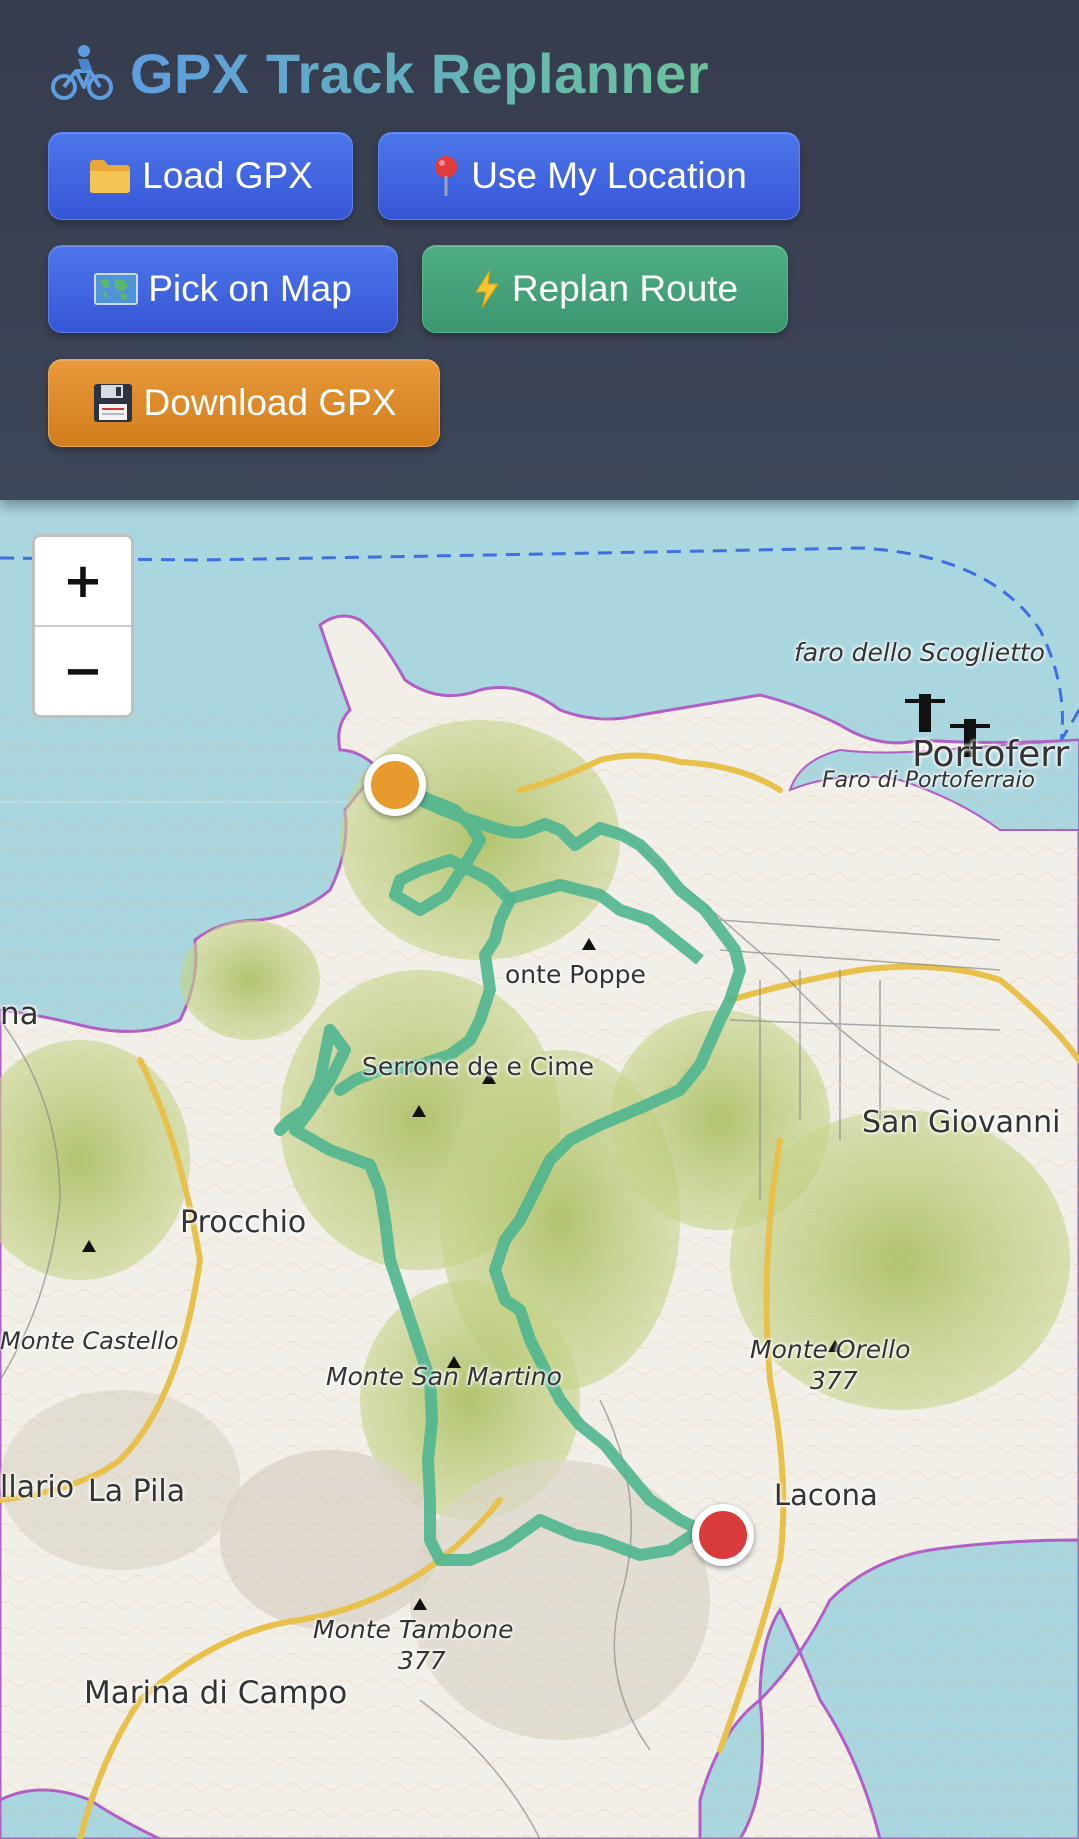 This screenshot has width=1079, height=1839. Describe the element at coordinates (113, 403) in the screenshot. I see `floppy-disk-icon` at that location.